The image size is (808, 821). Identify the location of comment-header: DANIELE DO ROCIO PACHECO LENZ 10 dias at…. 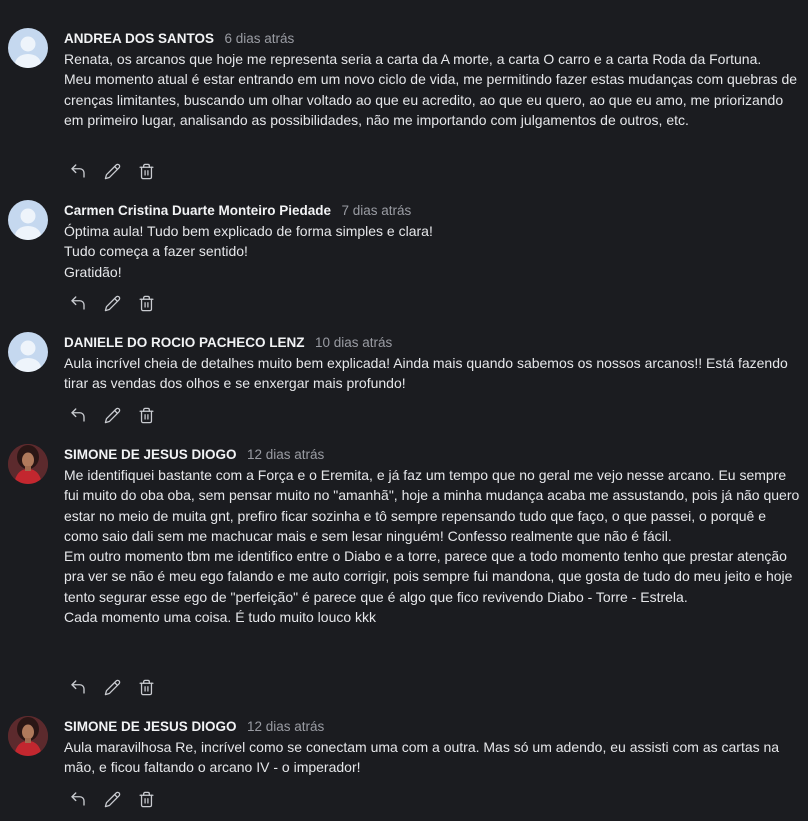
(228, 343).